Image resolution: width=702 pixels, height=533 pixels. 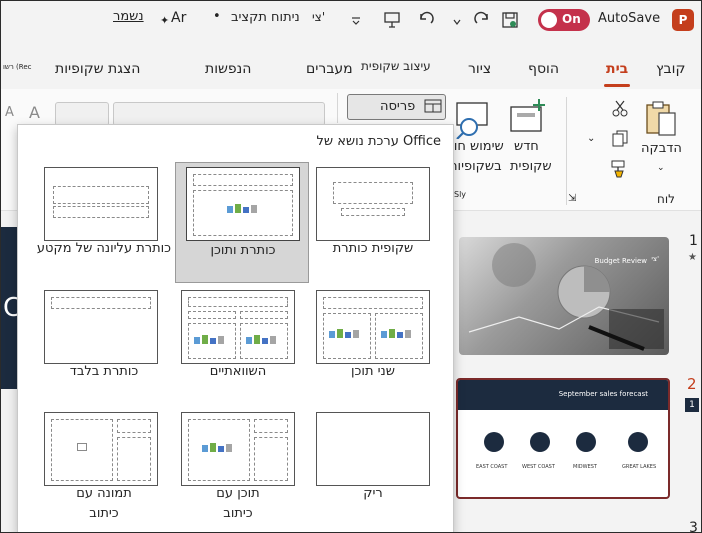 I want to click on thumbnail-title: Budget Review, so click(x=620, y=261).